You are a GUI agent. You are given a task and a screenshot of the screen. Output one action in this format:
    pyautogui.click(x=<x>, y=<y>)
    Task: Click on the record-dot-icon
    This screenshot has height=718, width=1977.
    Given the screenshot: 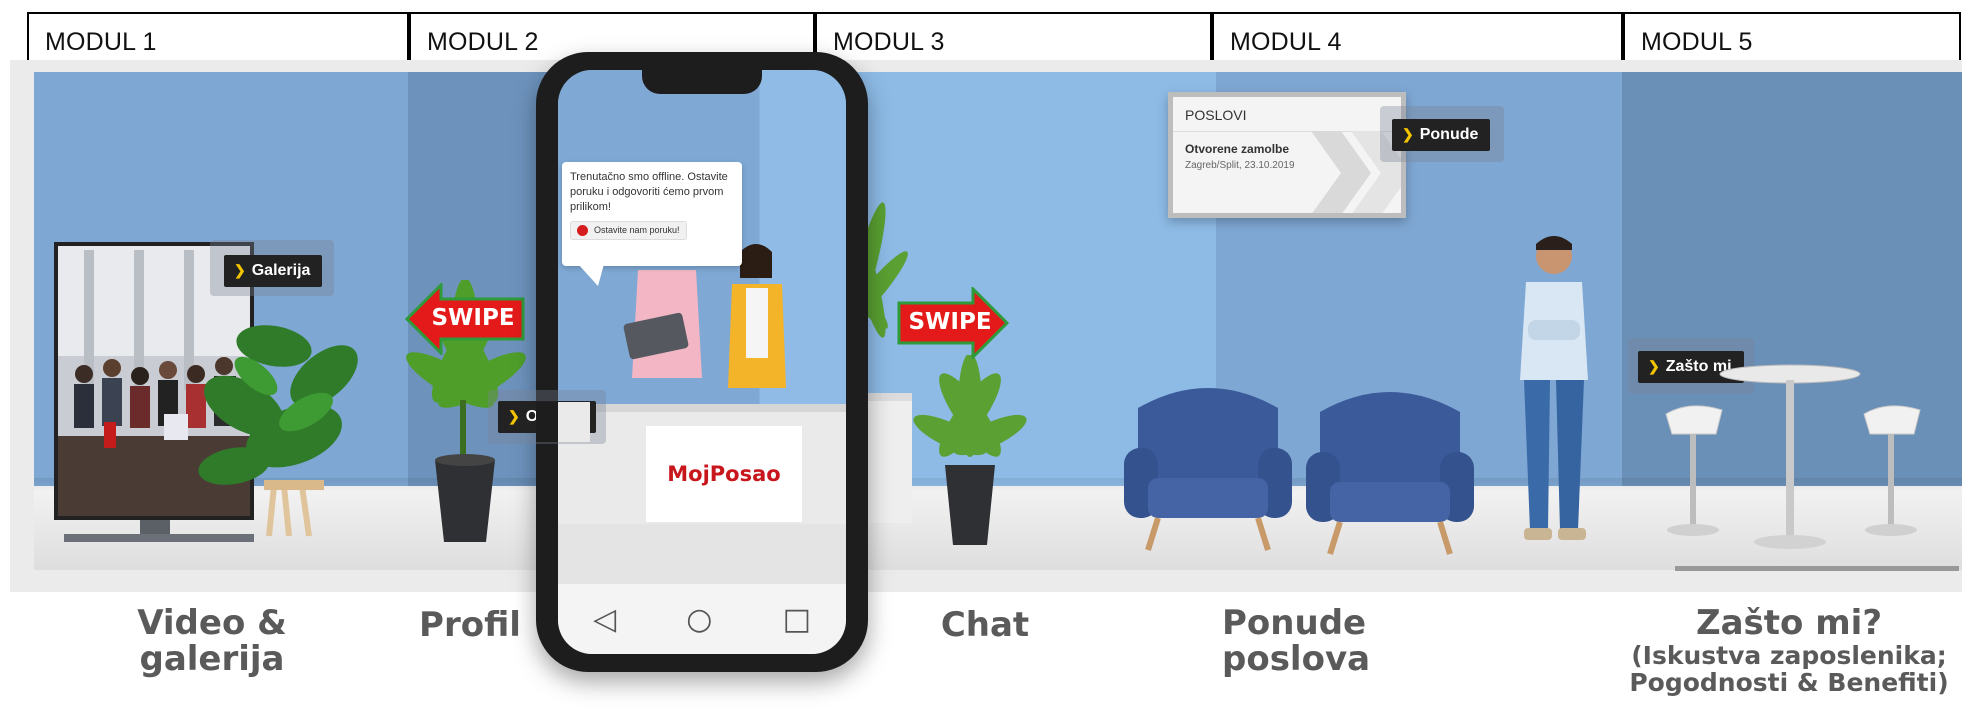 What is the action you would take?
    pyautogui.click(x=582, y=230)
    